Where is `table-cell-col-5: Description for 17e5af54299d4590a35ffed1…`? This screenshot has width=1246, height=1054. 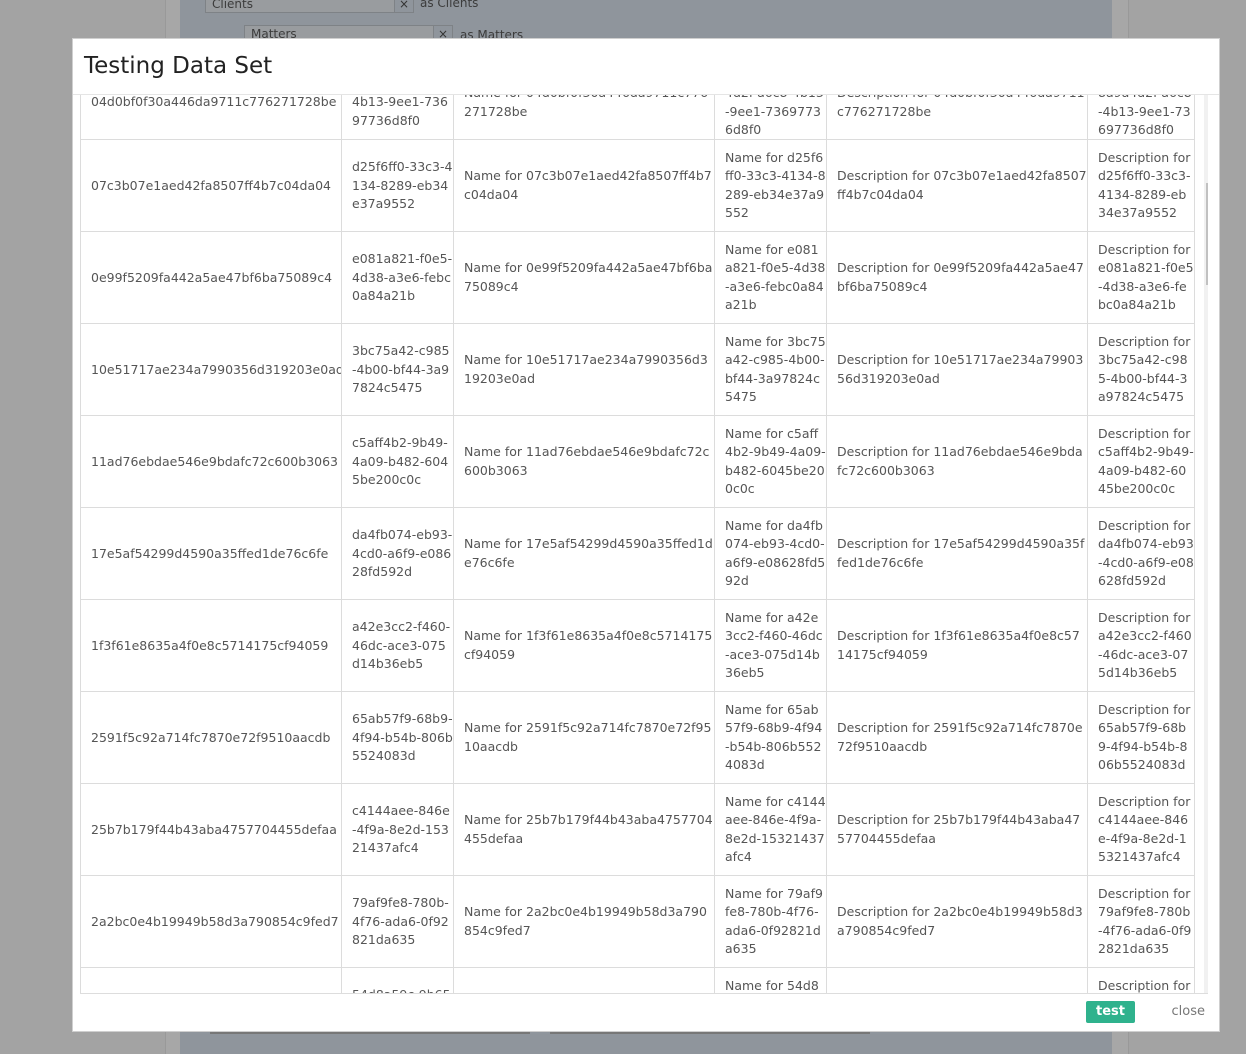
table-cell-col-5: Description for 17e5af54299d4590a35ffed1… is located at coordinates (957, 554).